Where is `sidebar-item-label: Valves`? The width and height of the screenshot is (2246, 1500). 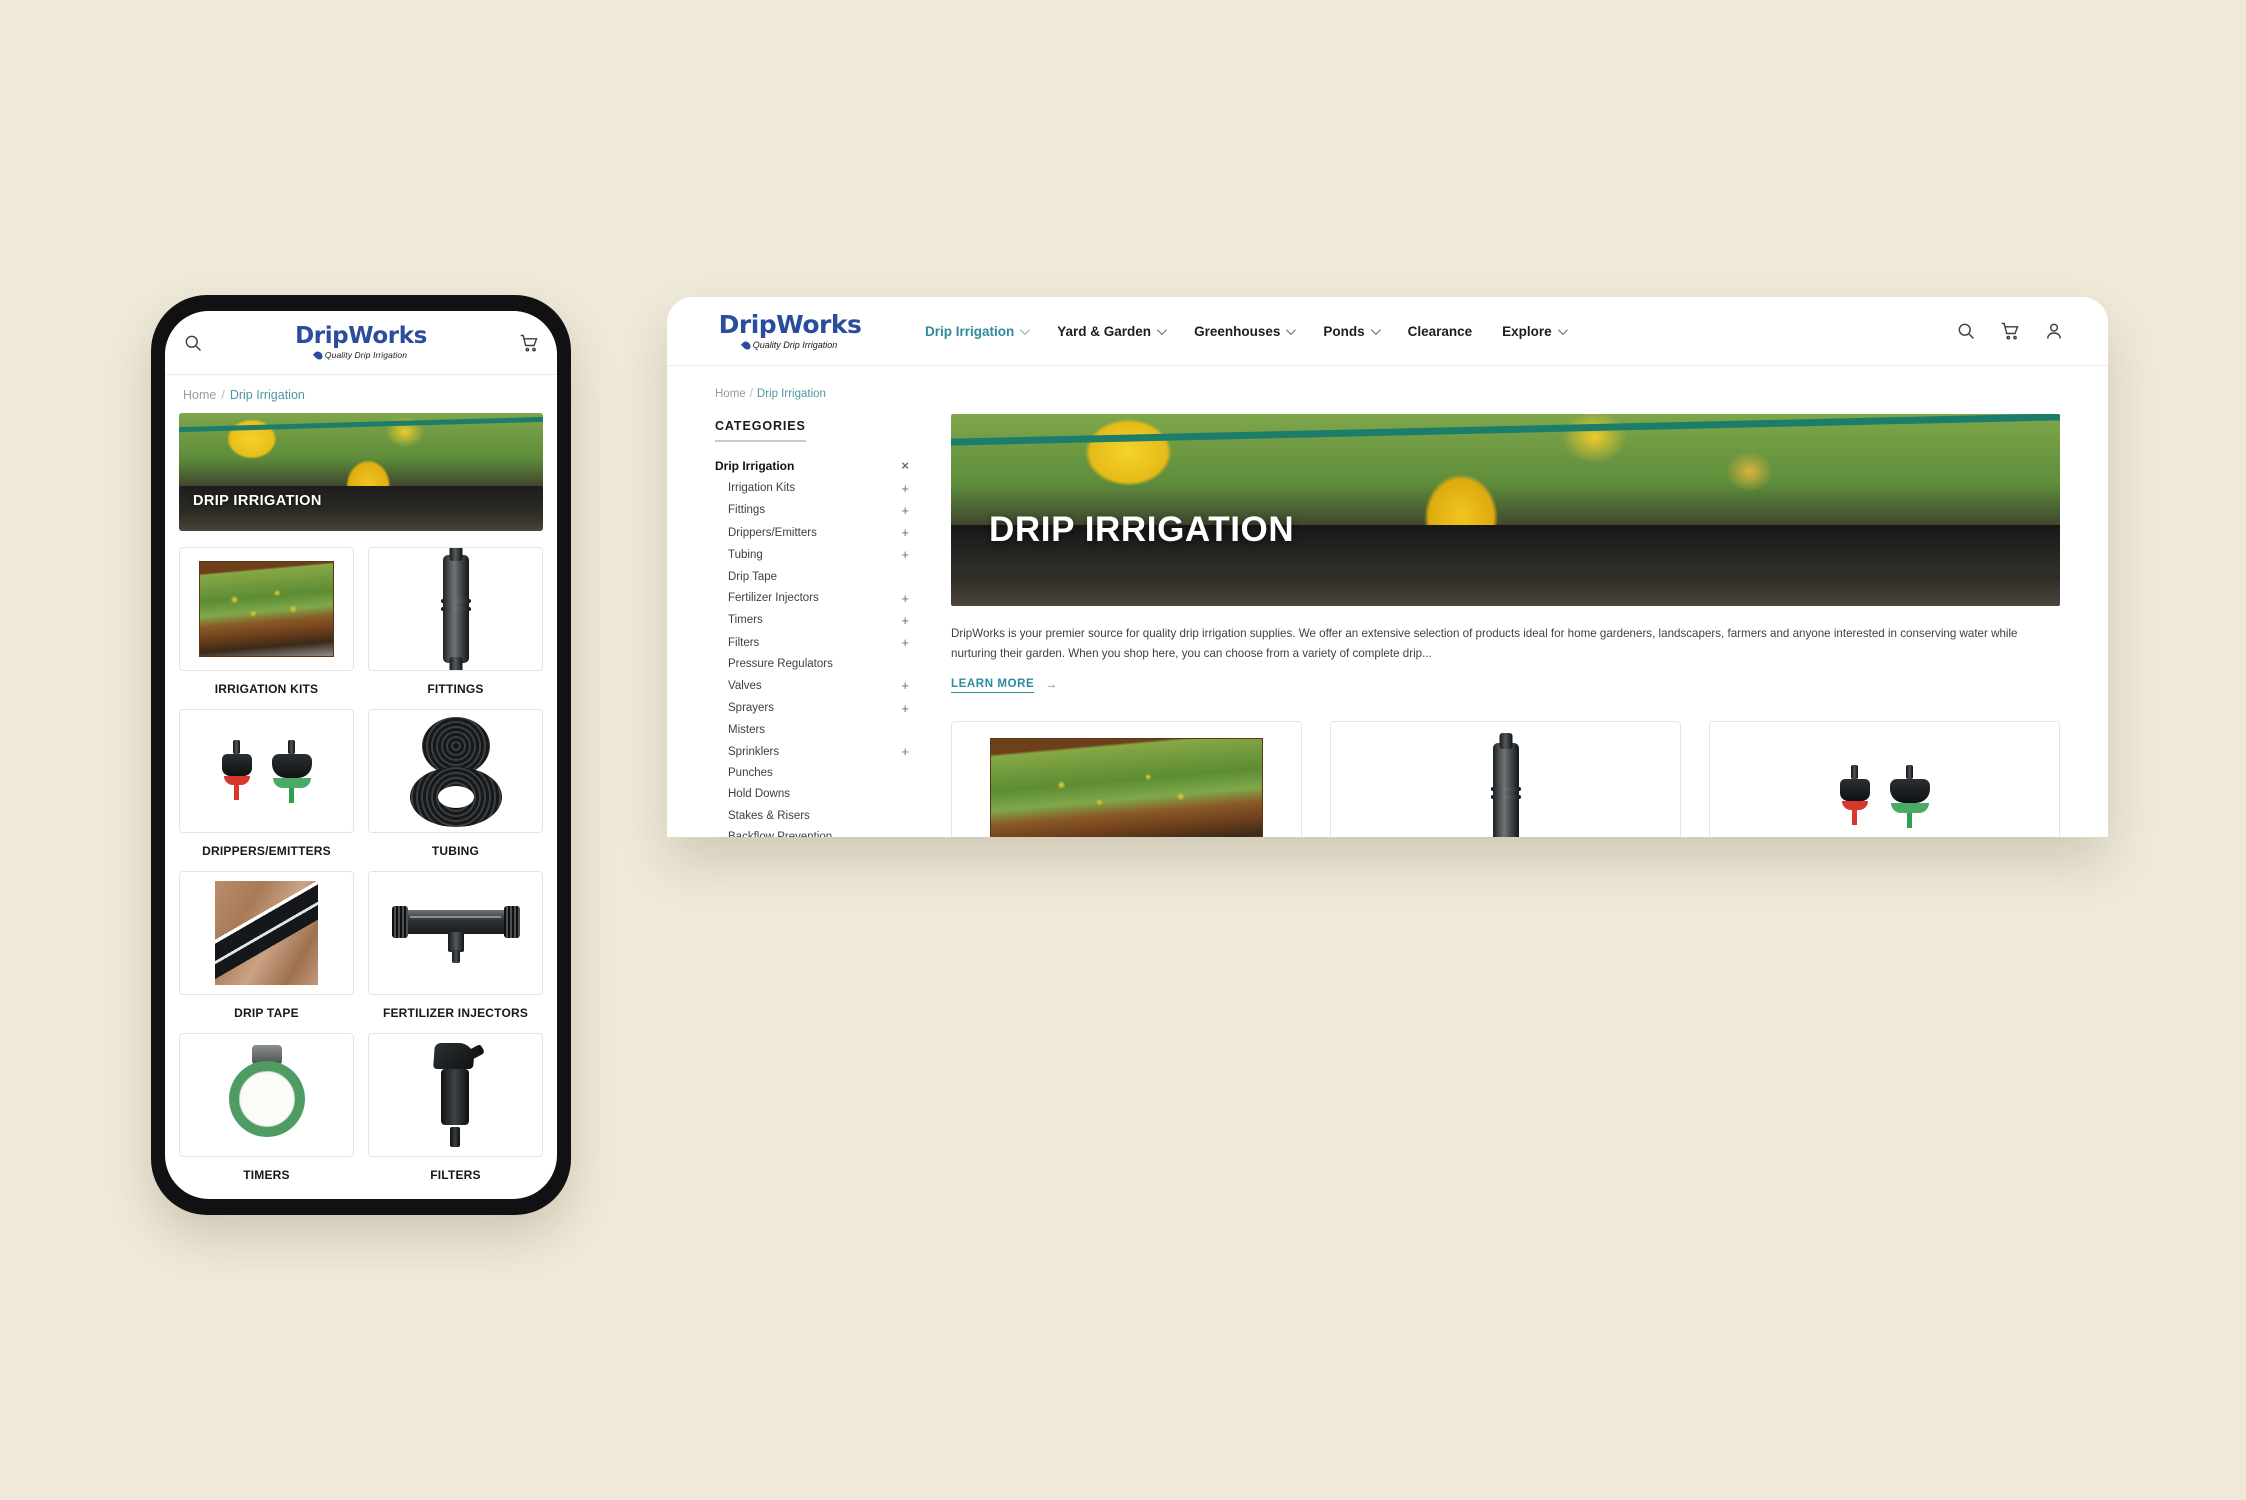 sidebar-item-label: Valves is located at coordinates (745, 685).